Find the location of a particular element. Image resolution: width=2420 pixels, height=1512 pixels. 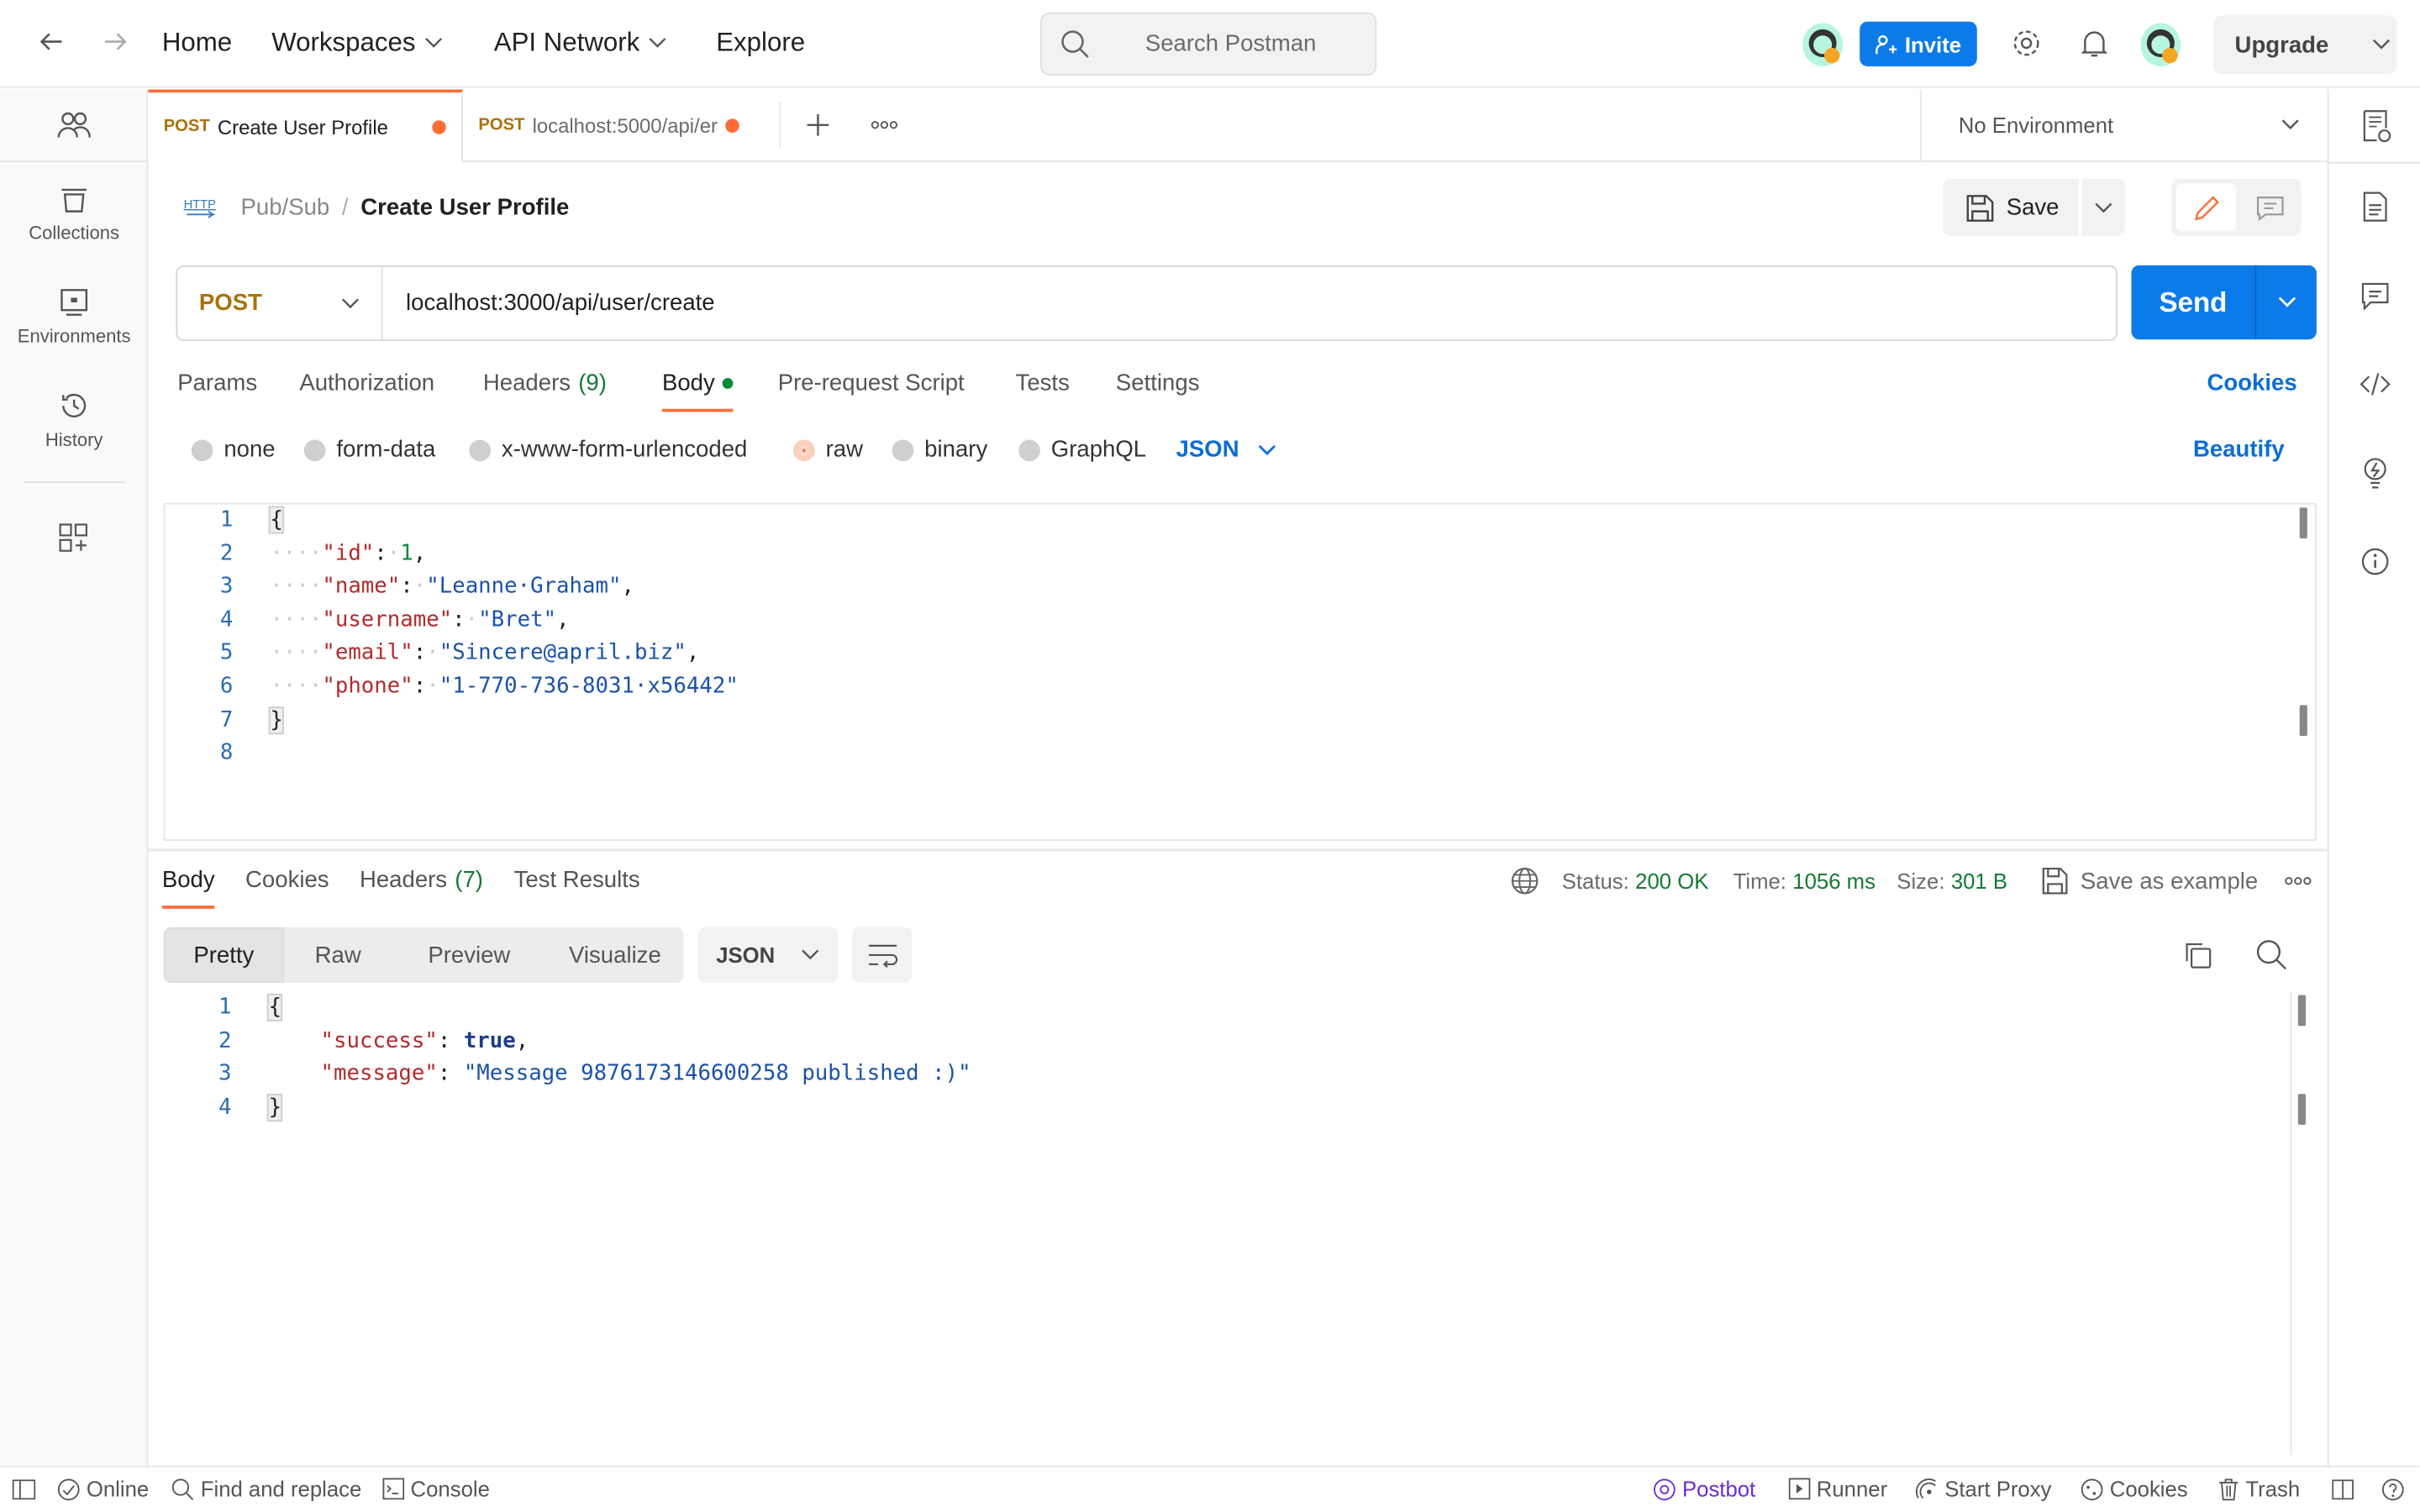

postbot-icon is located at coordinates (1665, 1489).